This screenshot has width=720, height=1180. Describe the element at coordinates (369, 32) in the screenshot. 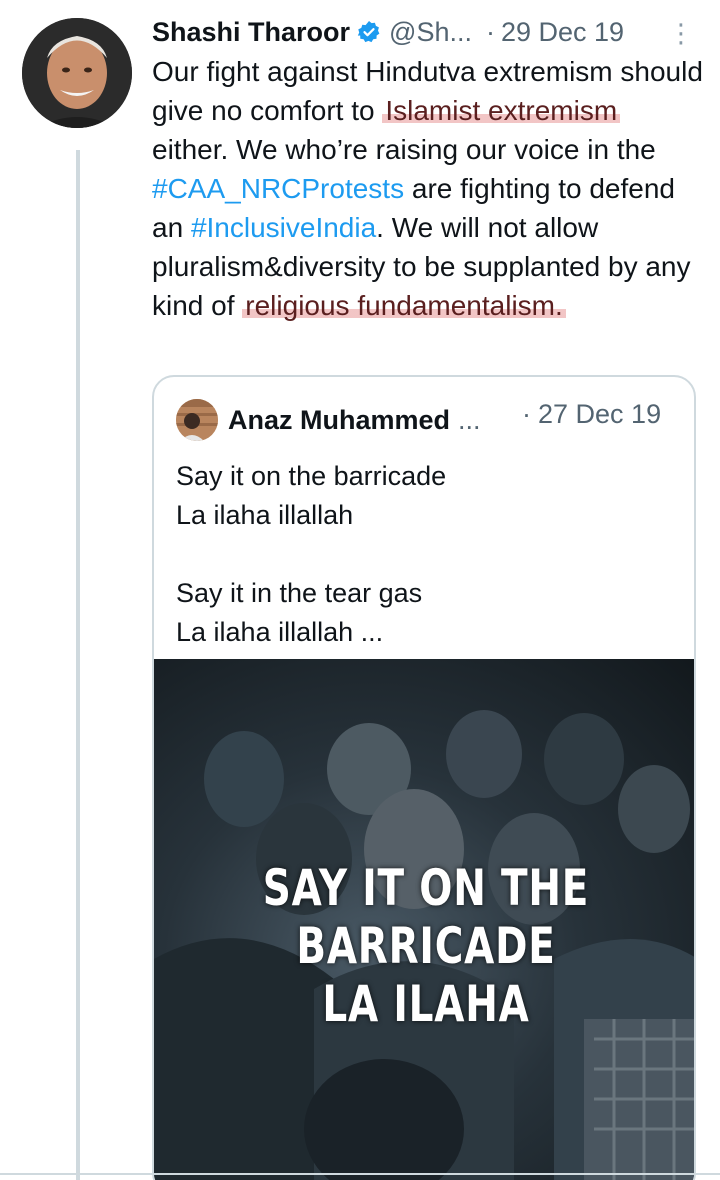

I see `verified-badge-icon` at that location.